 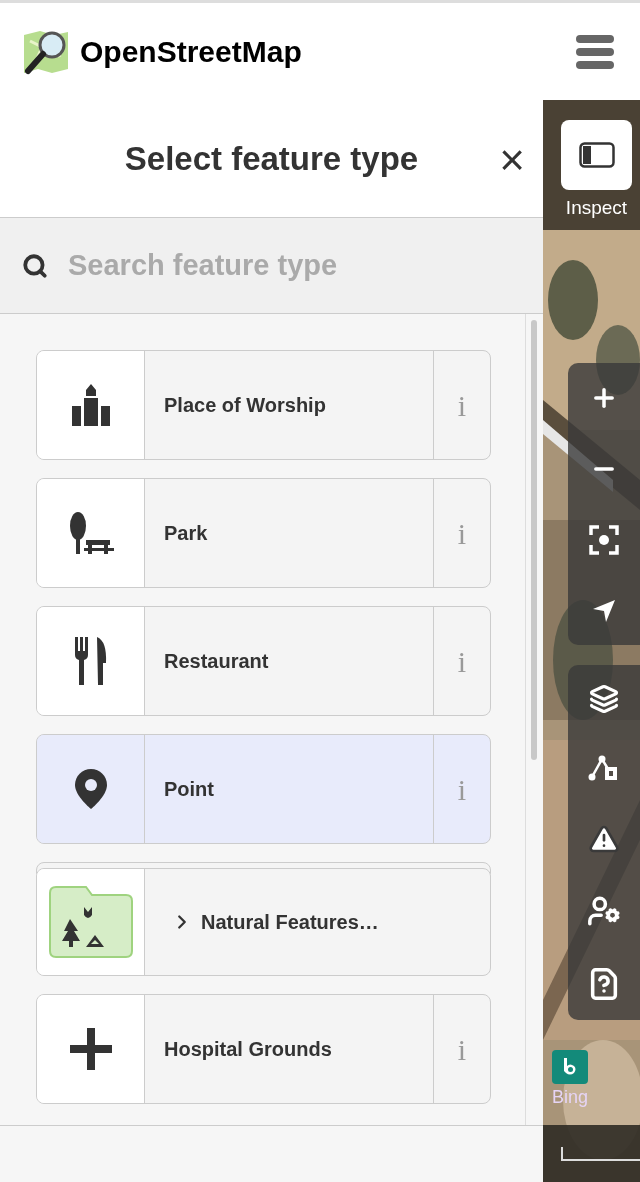 I want to click on search-field: Search feature type, so click(x=271, y=266).